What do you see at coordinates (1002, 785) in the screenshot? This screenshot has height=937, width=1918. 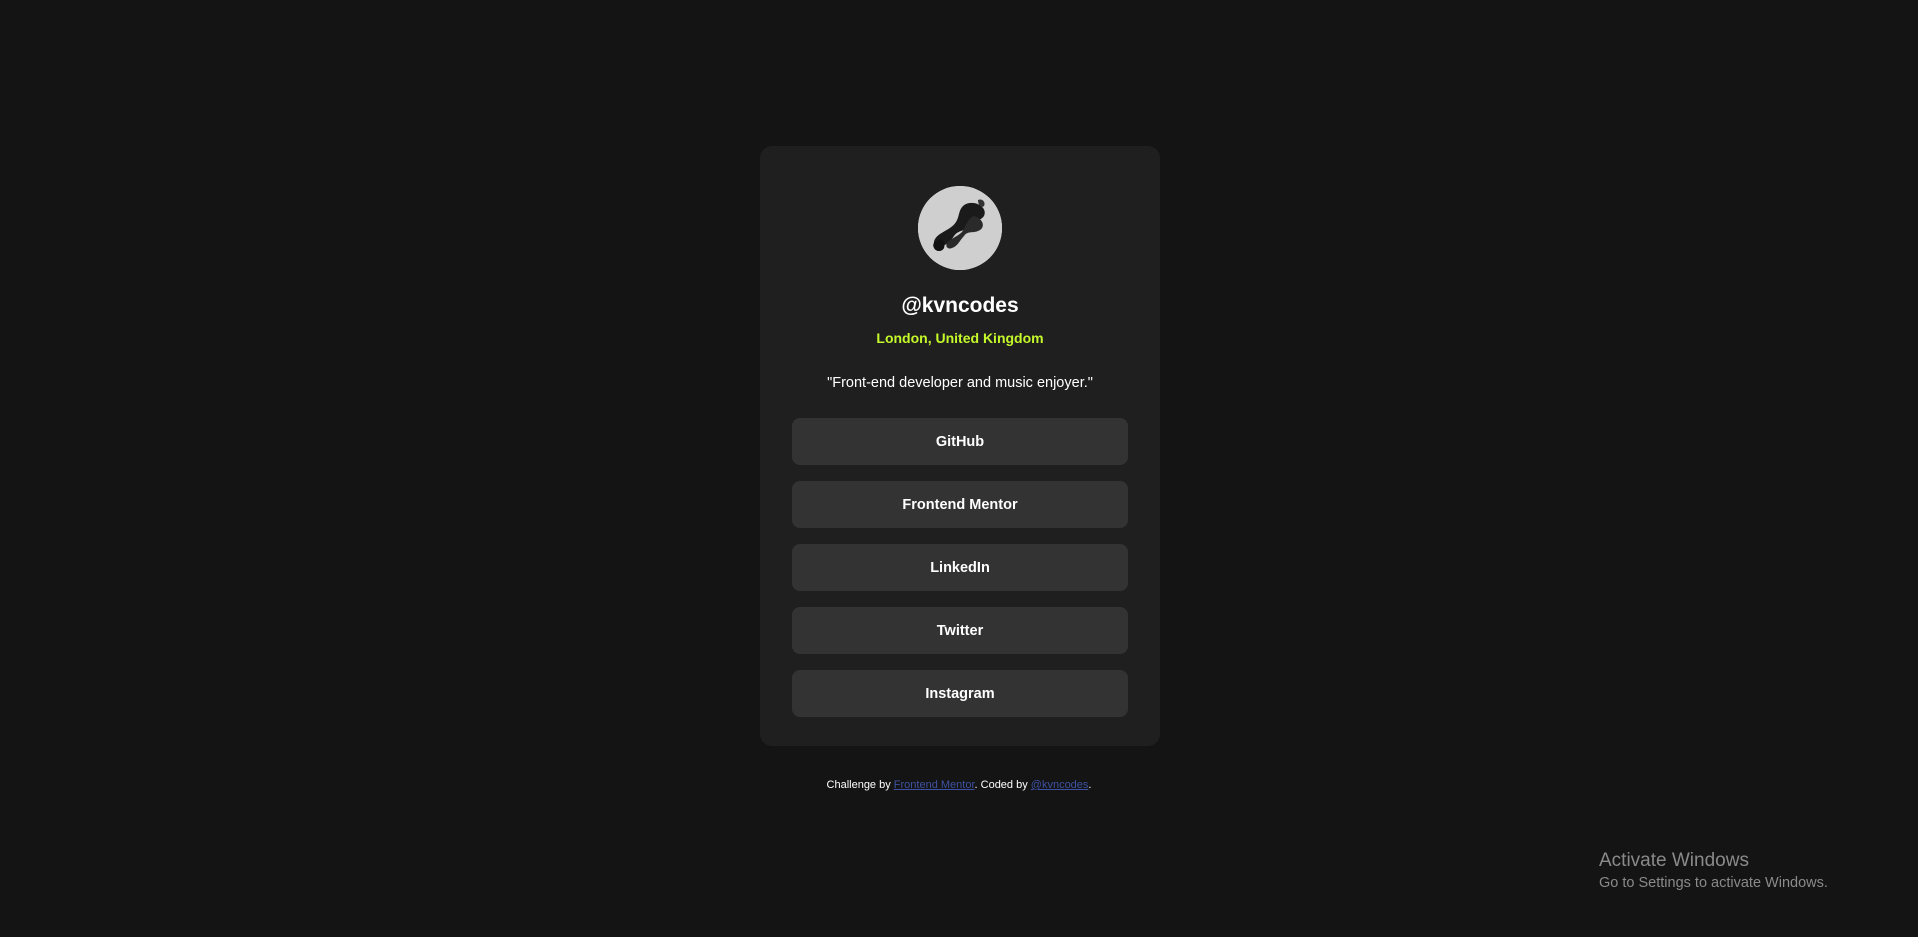 I see `footer-middle: . Coded by` at bounding box center [1002, 785].